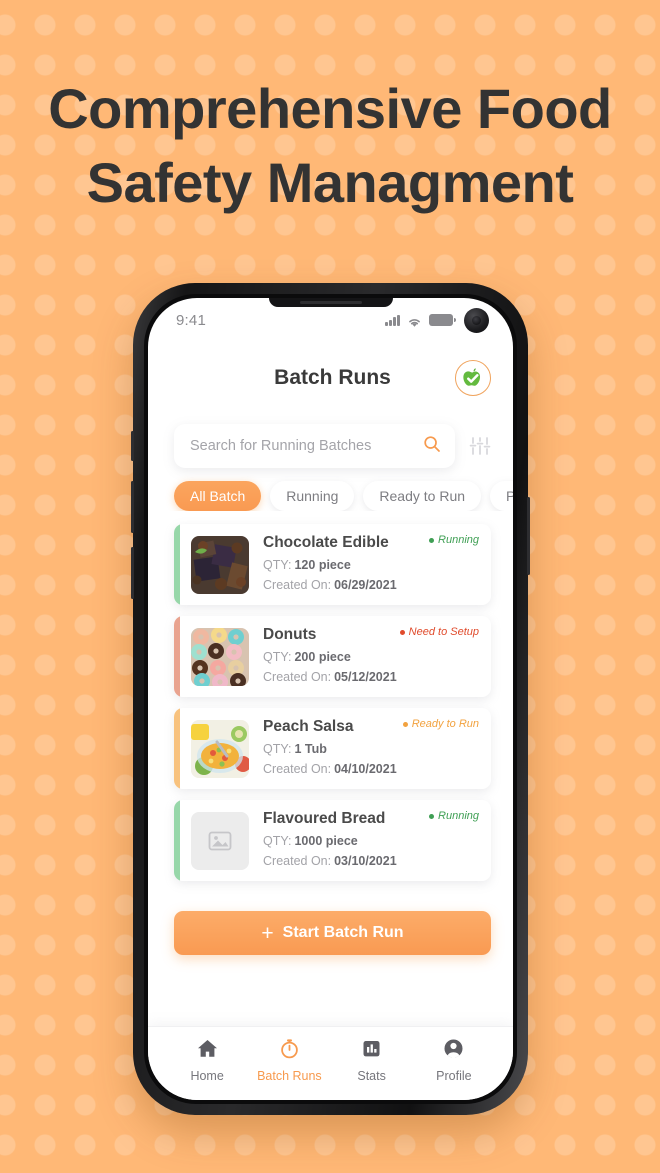 The image size is (660, 1173). Describe the element at coordinates (220, 748) in the screenshot. I see `batch-thumbnail-peach-salsa` at that location.